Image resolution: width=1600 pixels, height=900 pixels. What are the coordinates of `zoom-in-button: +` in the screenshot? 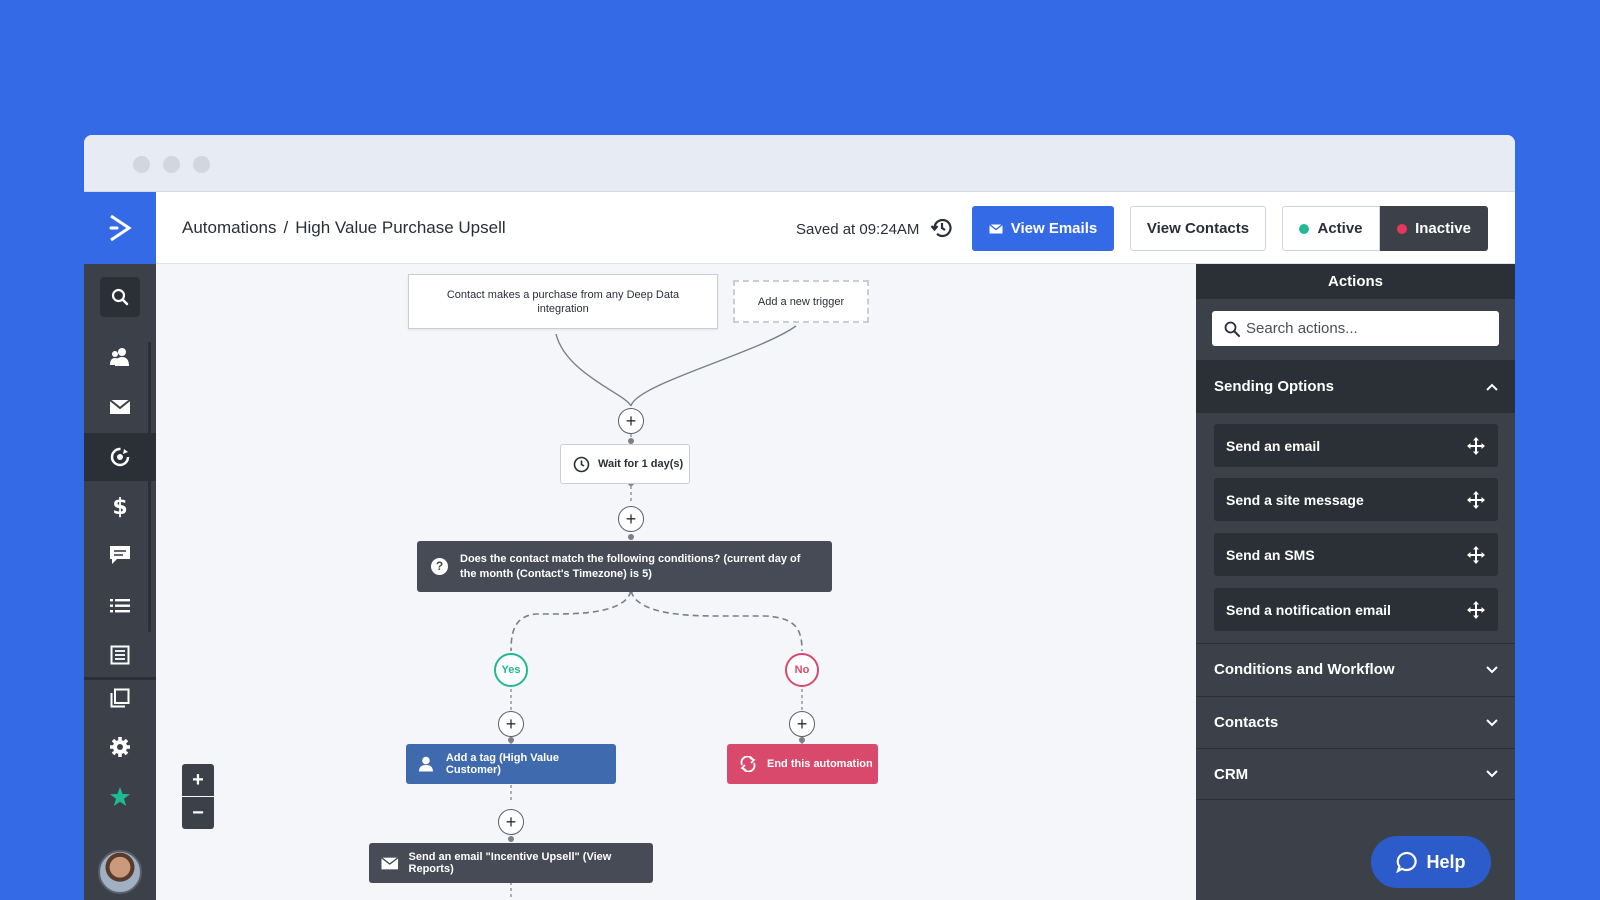 It's located at (198, 780).